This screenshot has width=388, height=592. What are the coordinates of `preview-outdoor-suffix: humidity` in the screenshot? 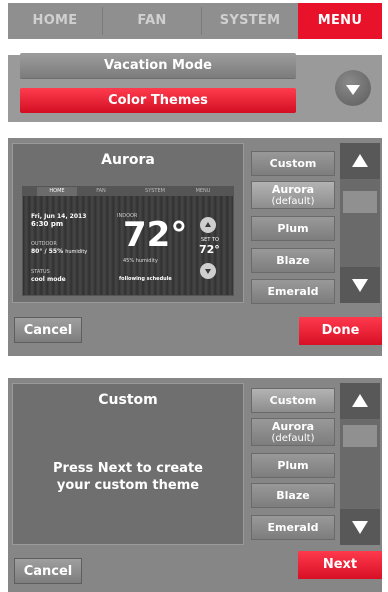 It's located at (76, 252).